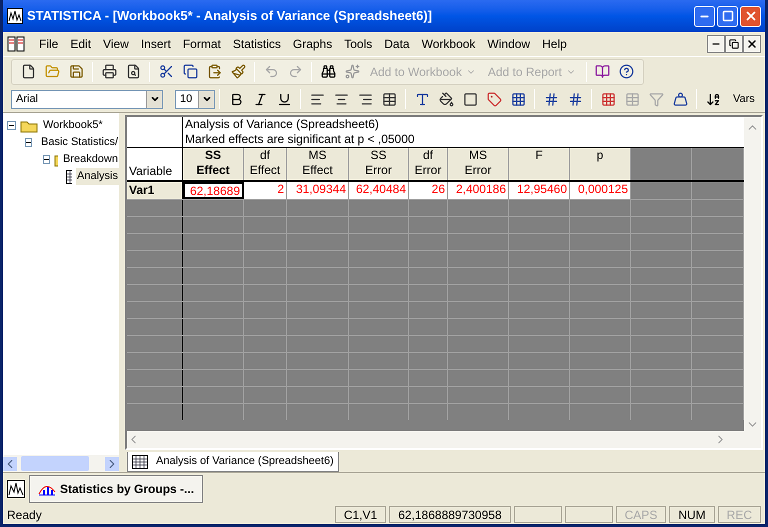 This screenshot has width=768, height=527. What do you see at coordinates (230, 16) in the screenshot?
I see `window-title: STATISTICA - [Workbook5* - Analysis of Variance (Spreadsheet6)]` at bounding box center [230, 16].